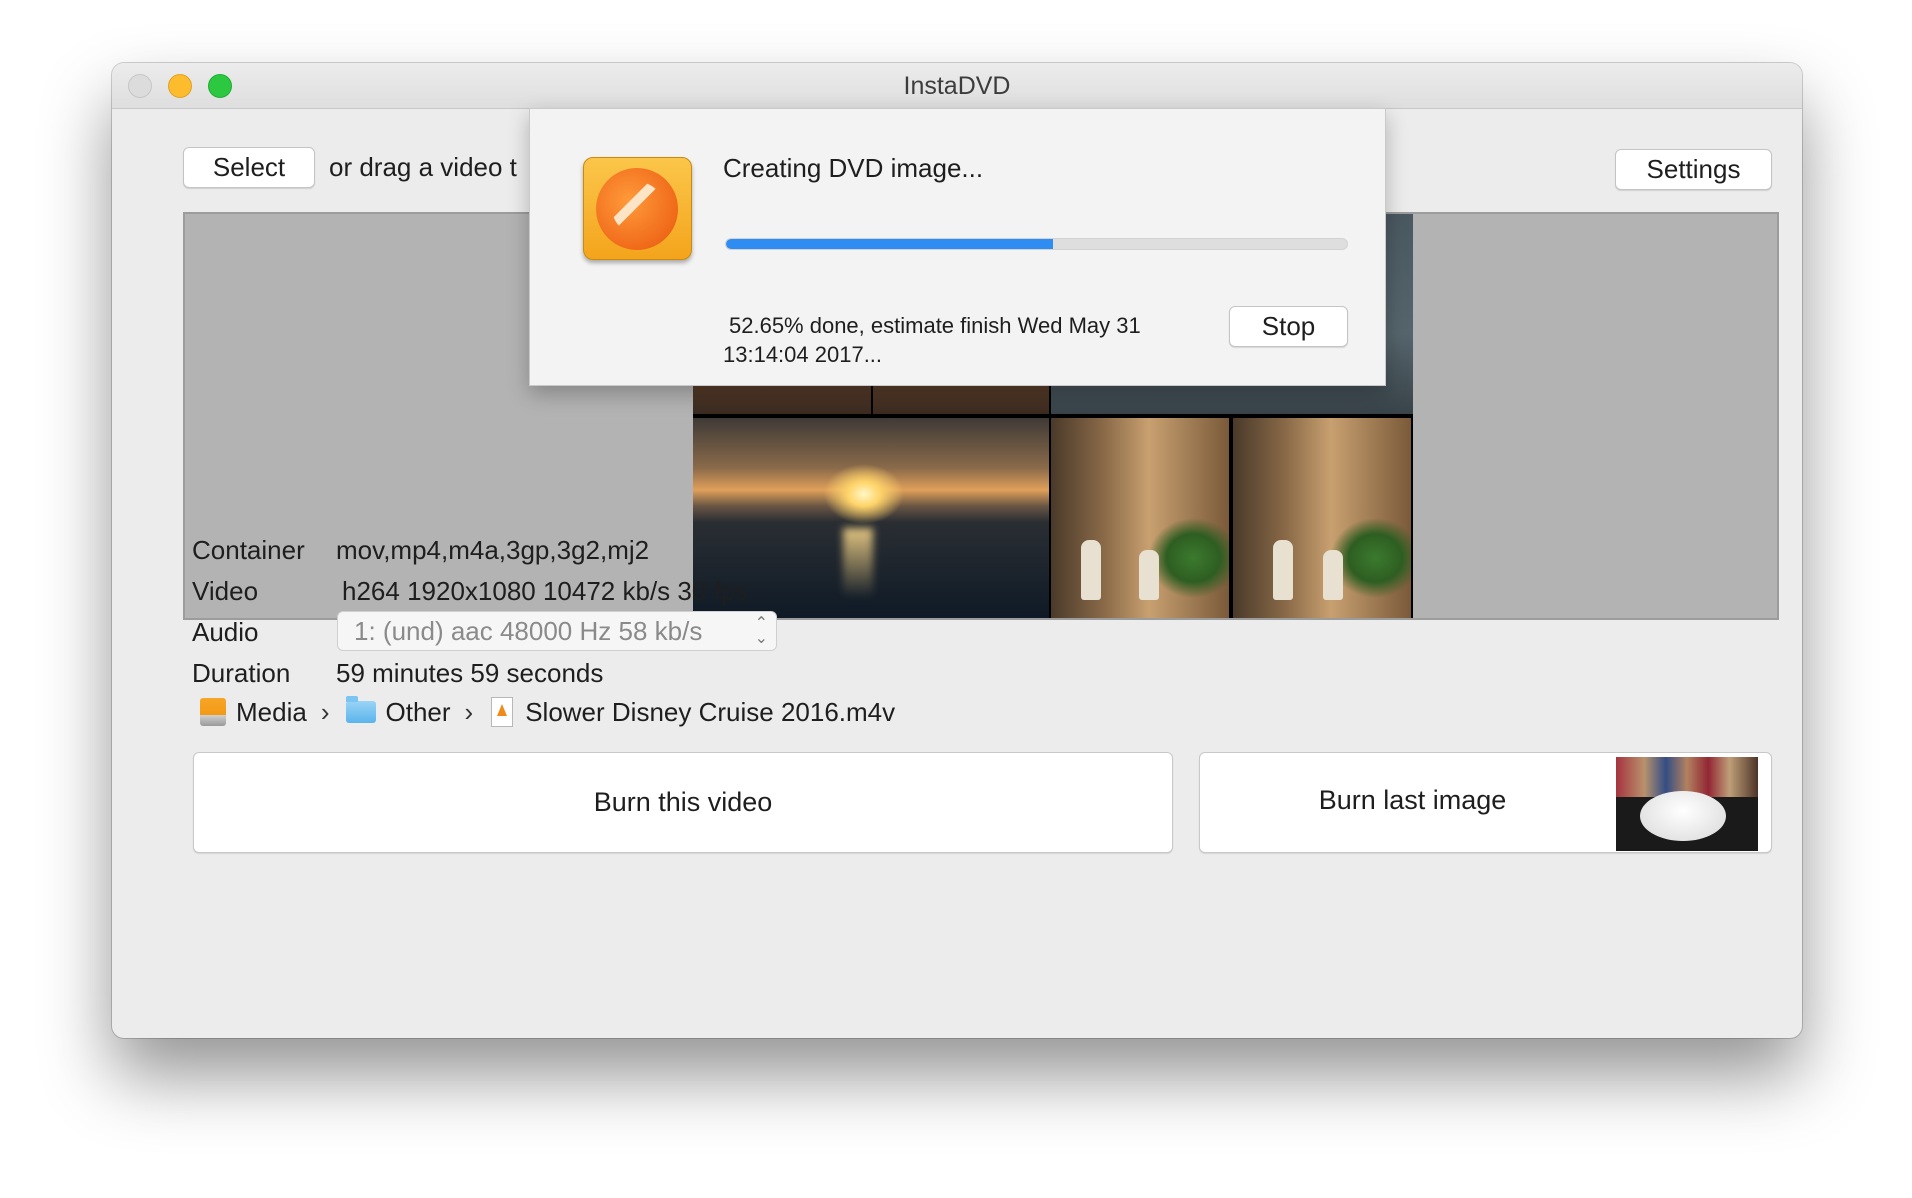 Image resolution: width=1912 pixels, height=1198 pixels. I want to click on title-bar: InstaDVD, so click(957, 86).